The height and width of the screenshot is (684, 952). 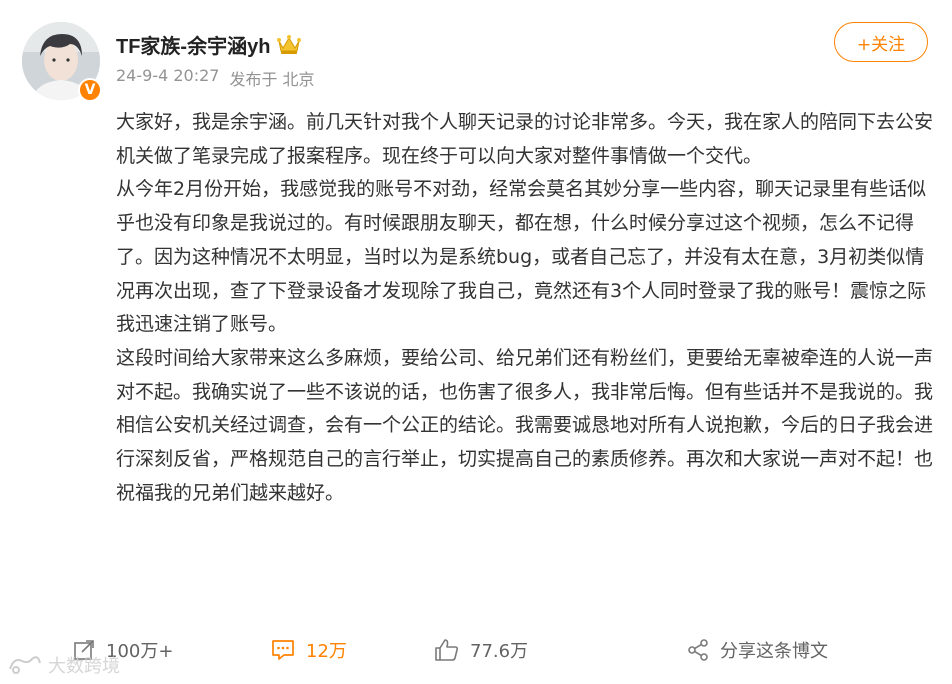 What do you see at coordinates (193, 44) in the screenshot?
I see `author-name: TF家族-余宇涵yh` at bounding box center [193, 44].